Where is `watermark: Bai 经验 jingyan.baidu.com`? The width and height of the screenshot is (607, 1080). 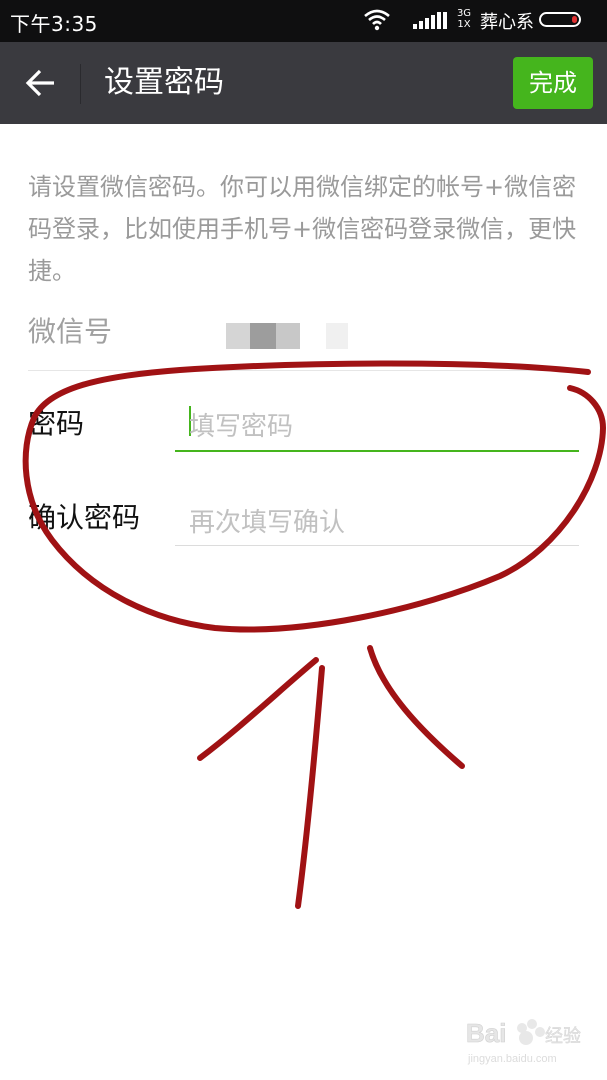
watermark: Bai 经验 jingyan.baidu.com is located at coordinates (520, 1040).